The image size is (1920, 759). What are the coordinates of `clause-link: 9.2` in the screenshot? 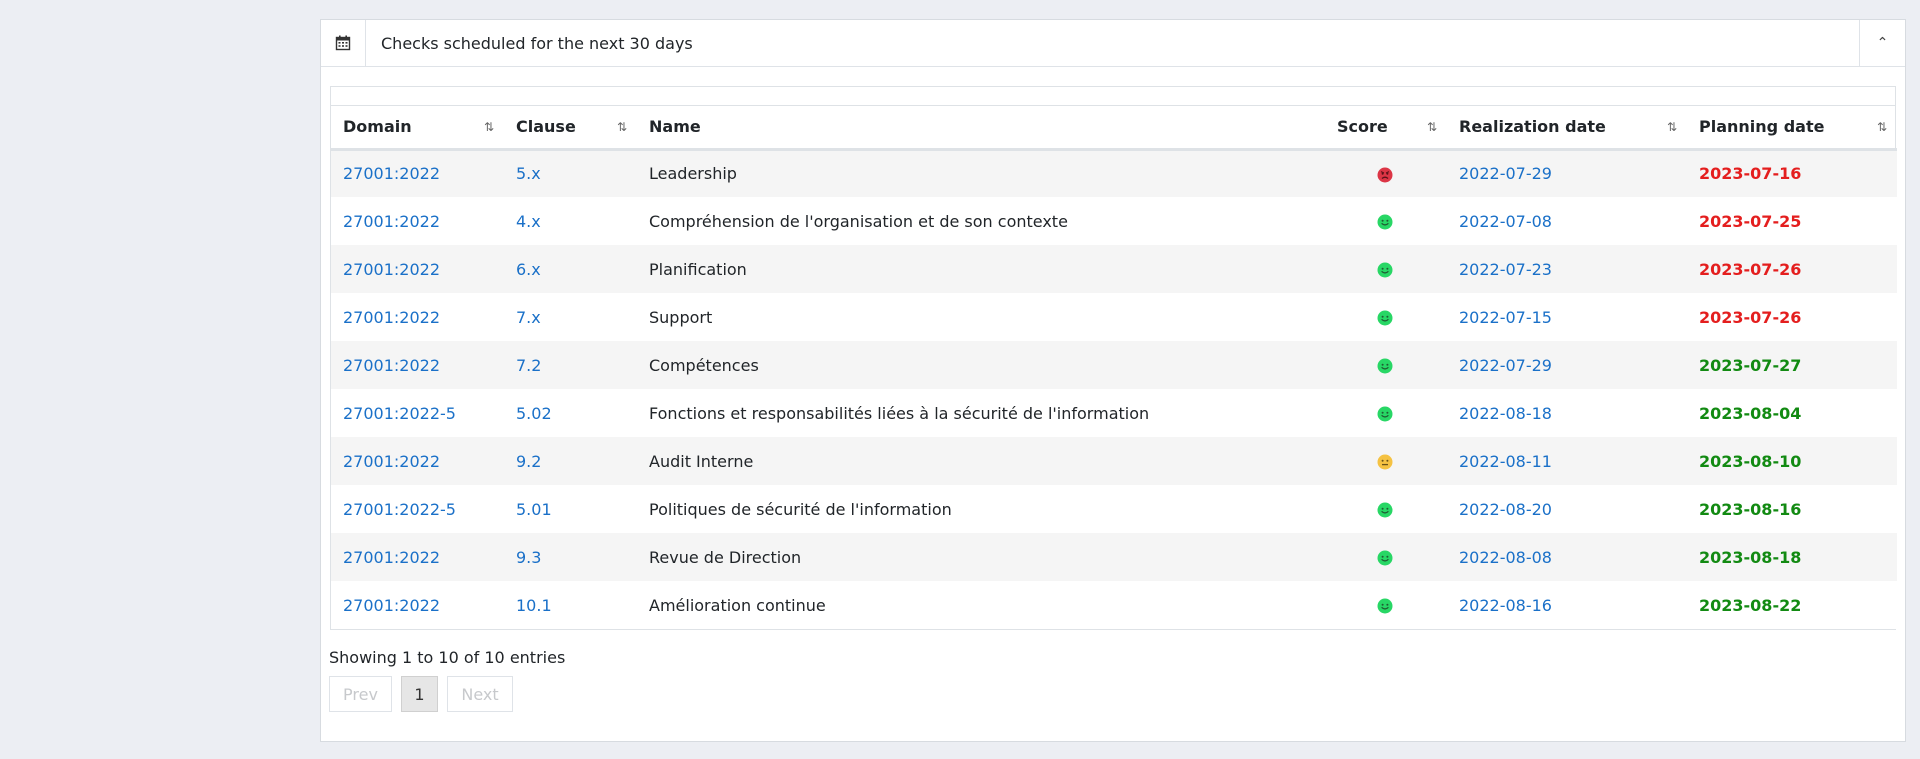 It's located at (528, 461).